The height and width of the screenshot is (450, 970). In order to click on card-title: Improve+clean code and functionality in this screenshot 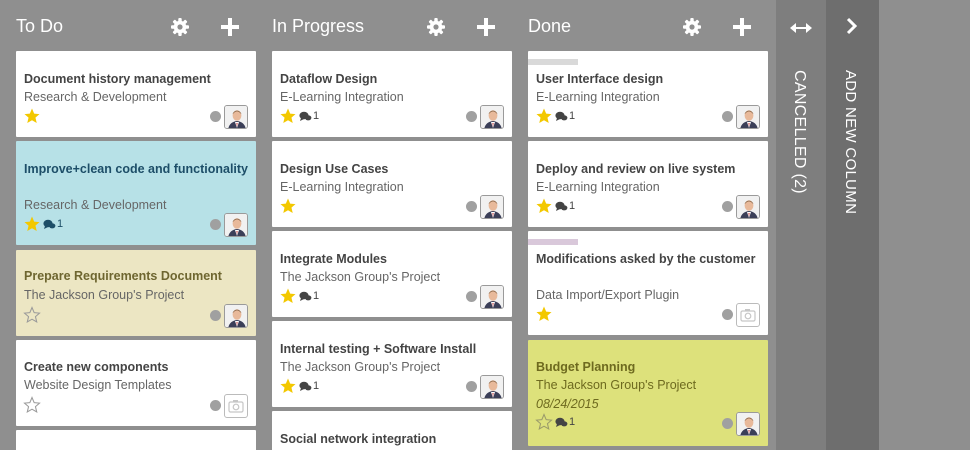, I will do `click(136, 169)`.